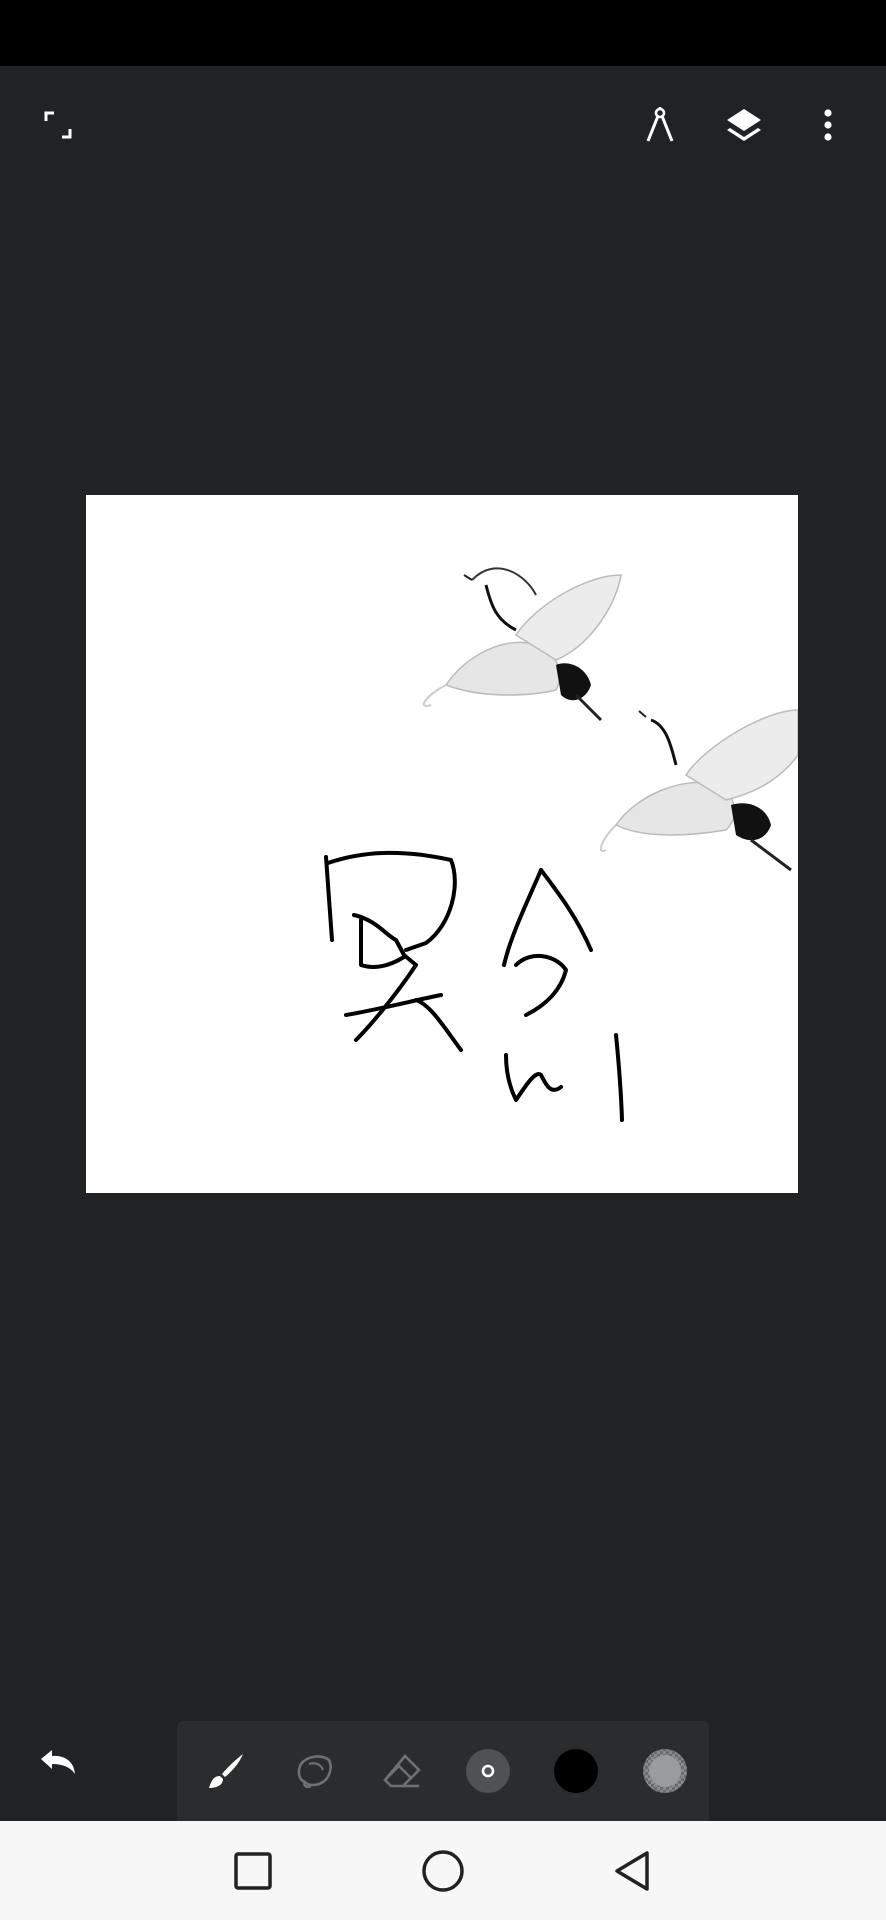 The image size is (886, 1920). I want to click on layers-icon, so click(744, 125).